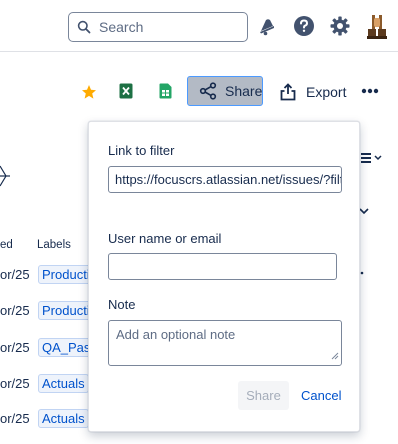 The height and width of the screenshot is (444, 398). What do you see at coordinates (335, 355) in the screenshot?
I see `resize-grip-icon` at bounding box center [335, 355].